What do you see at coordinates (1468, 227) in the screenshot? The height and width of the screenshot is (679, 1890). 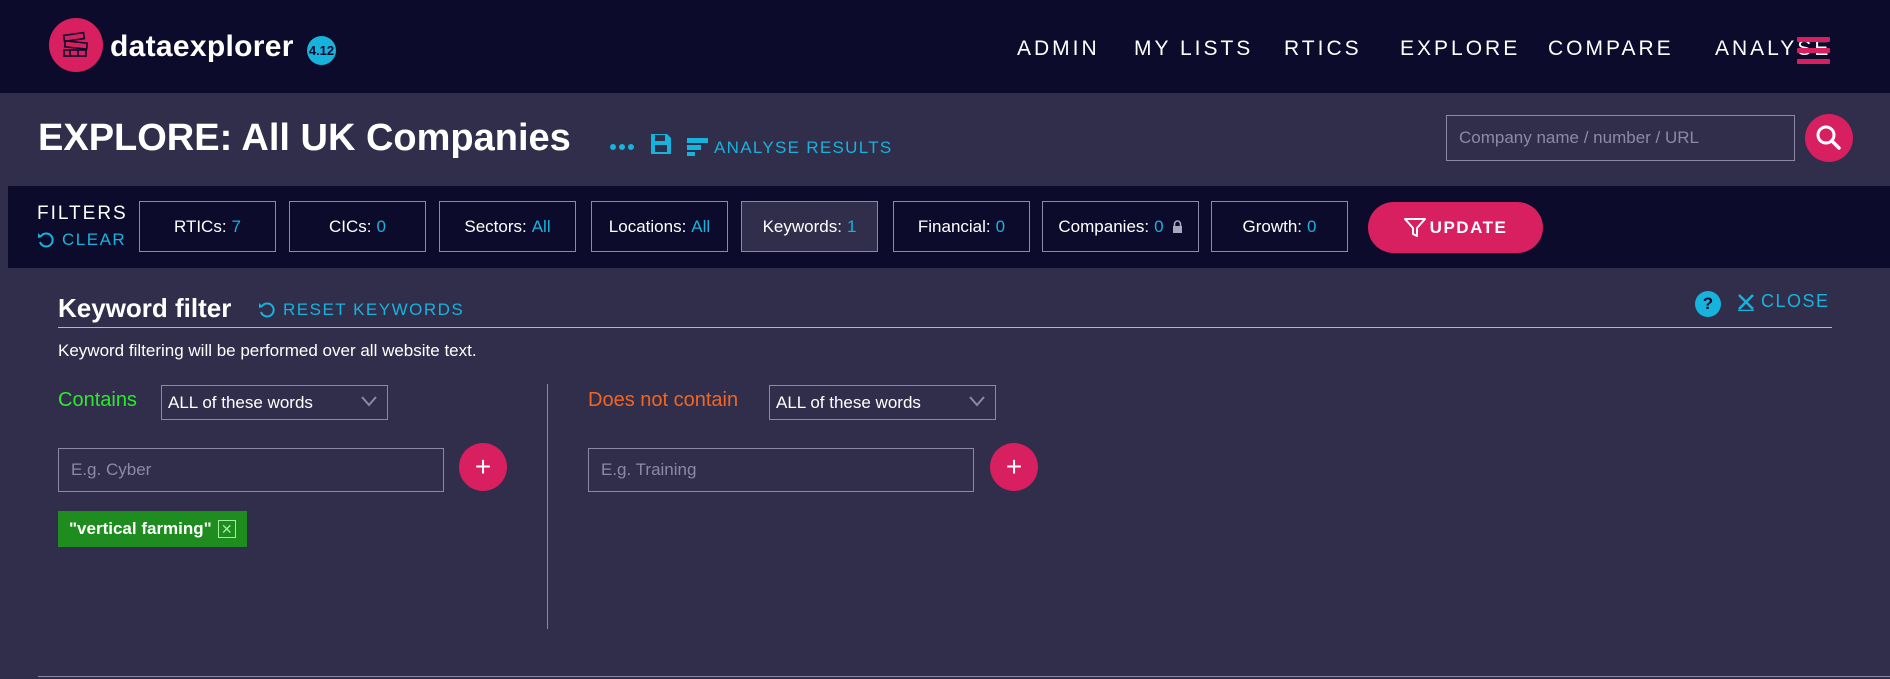 I see `update-label: UPDATE` at bounding box center [1468, 227].